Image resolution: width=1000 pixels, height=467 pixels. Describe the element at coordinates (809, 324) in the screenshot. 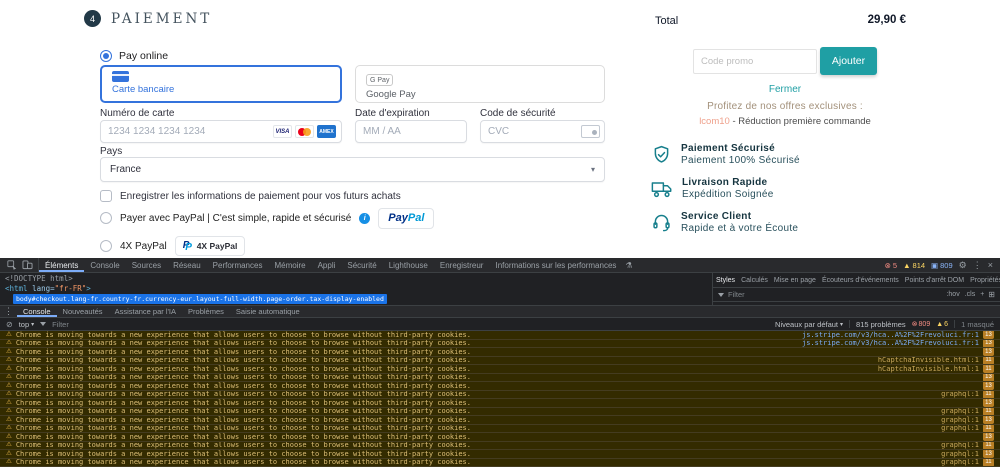

I see `log-levels-dropdown: Niveaux par défaut ▾` at that location.